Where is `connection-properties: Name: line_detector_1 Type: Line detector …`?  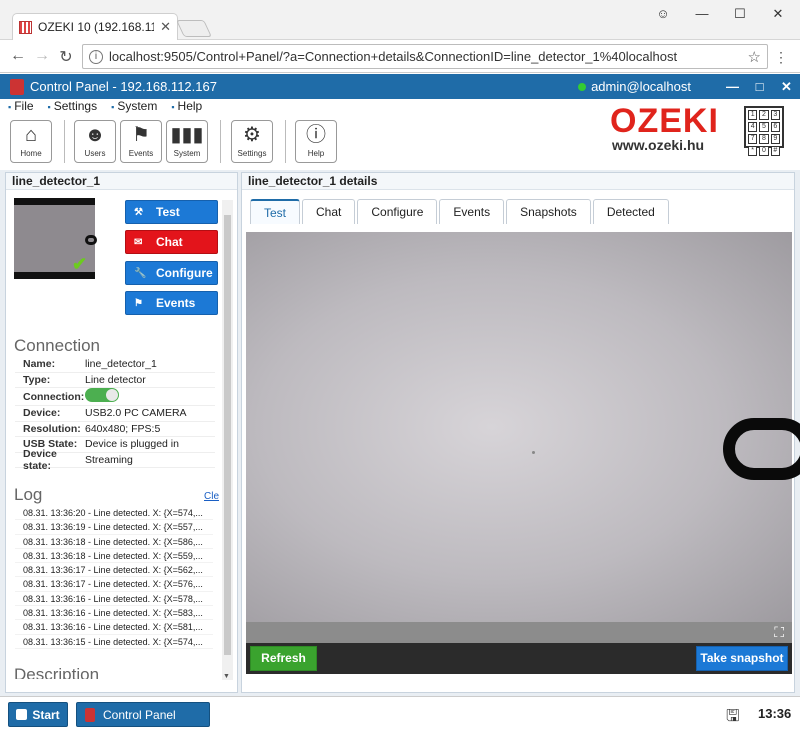
connection-properties: Name: line_detector_1 Type: Line detector … is located at coordinates (115, 414).